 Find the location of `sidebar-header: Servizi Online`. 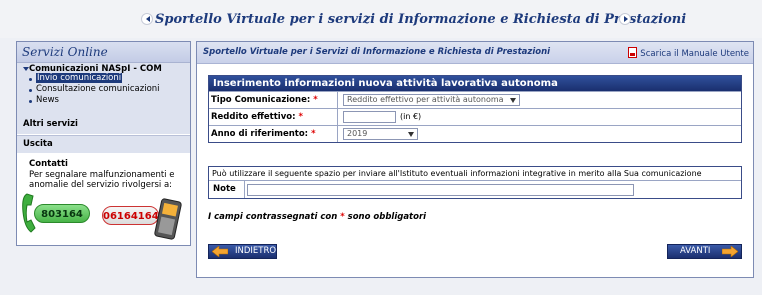

sidebar-header: Servizi Online is located at coordinates (103, 52).